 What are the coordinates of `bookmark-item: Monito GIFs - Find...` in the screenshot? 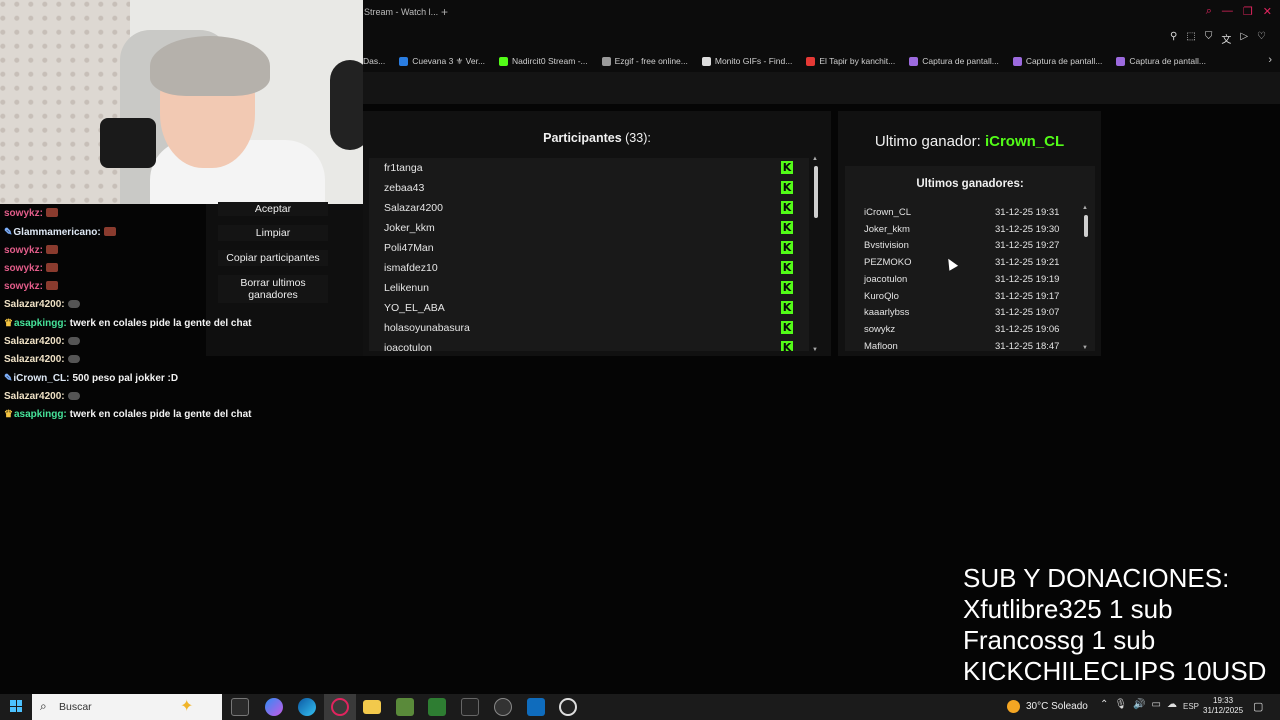 It's located at (746, 61).